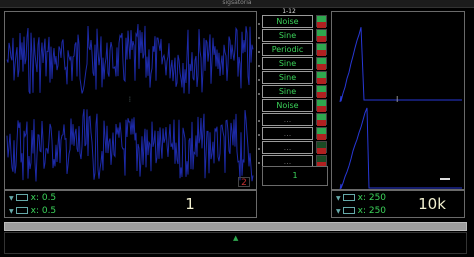 The height and width of the screenshot is (257, 474). What do you see at coordinates (432, 204) in the screenshot?
I see `right-big-value: 10k` at bounding box center [432, 204].